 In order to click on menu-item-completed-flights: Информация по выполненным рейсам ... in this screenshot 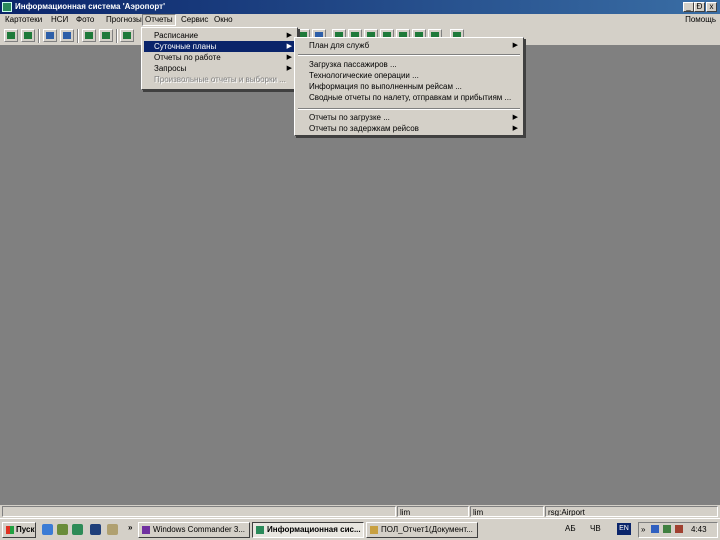, I will do `click(409, 86)`.